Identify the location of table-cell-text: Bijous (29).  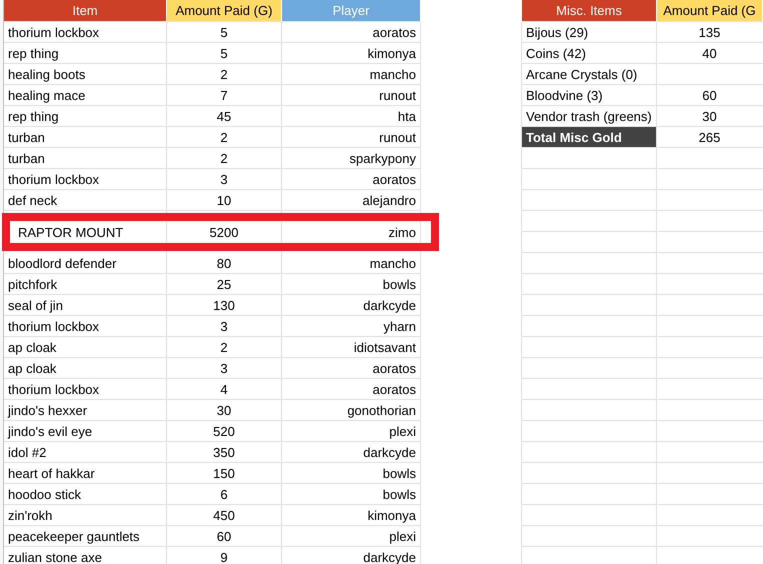
(557, 33).